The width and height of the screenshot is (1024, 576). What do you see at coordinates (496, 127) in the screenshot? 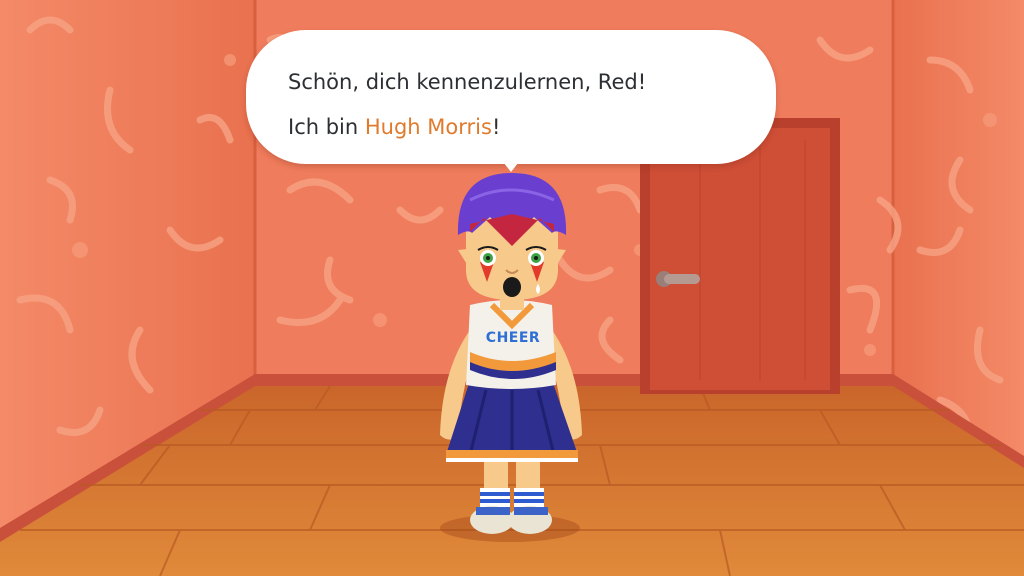
I see `dialog-line-2-suffix: !` at bounding box center [496, 127].